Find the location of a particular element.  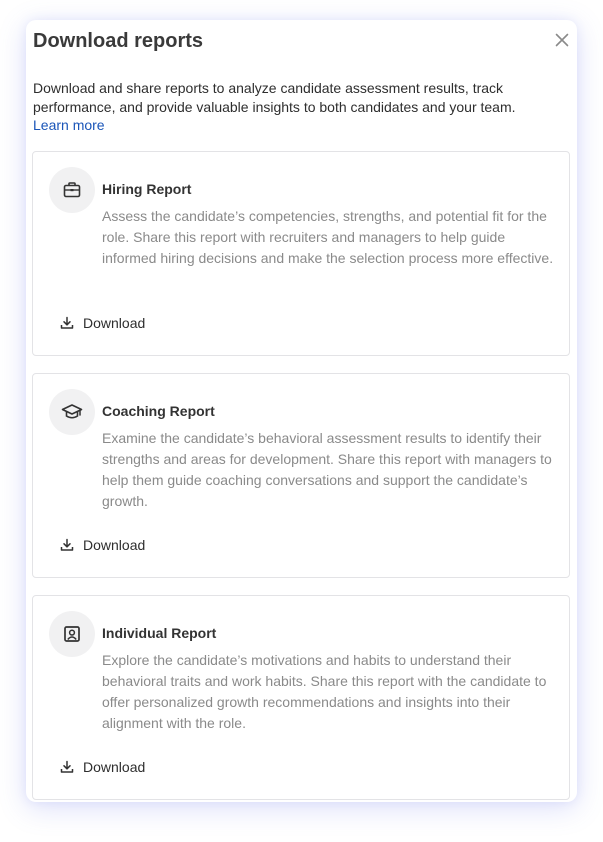

briefcase-icon is located at coordinates (72, 190).